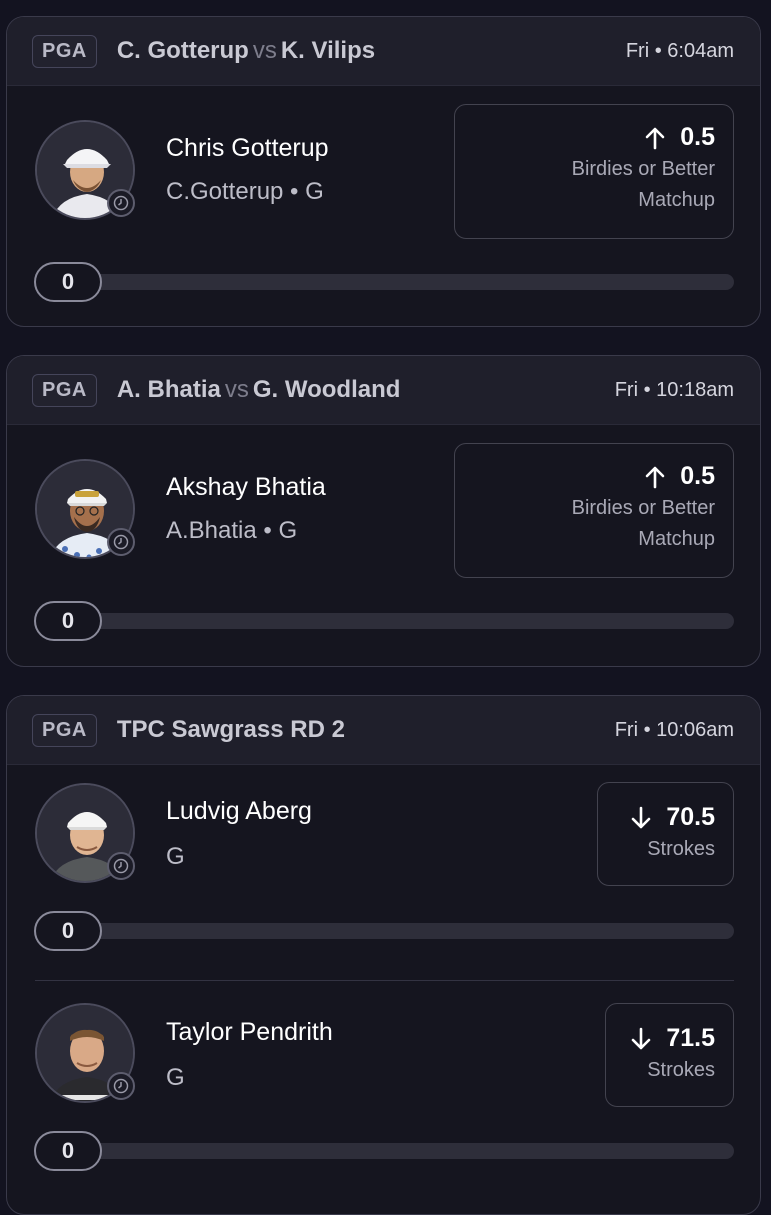 The image size is (771, 1215). I want to click on line-value: 71.5, so click(669, 1038).